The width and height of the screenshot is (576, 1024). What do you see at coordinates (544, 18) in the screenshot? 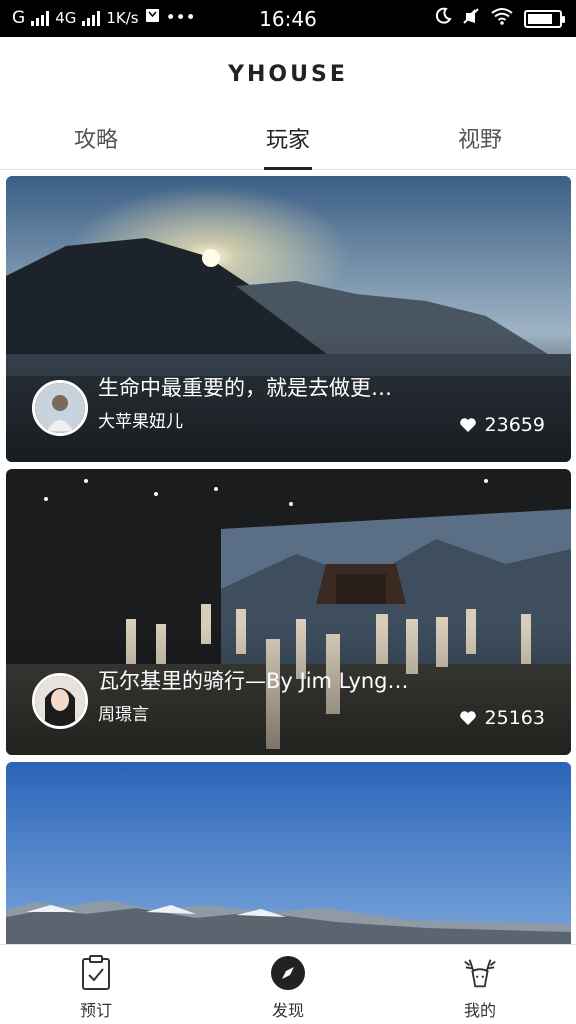
I see `battery-icon` at bounding box center [544, 18].